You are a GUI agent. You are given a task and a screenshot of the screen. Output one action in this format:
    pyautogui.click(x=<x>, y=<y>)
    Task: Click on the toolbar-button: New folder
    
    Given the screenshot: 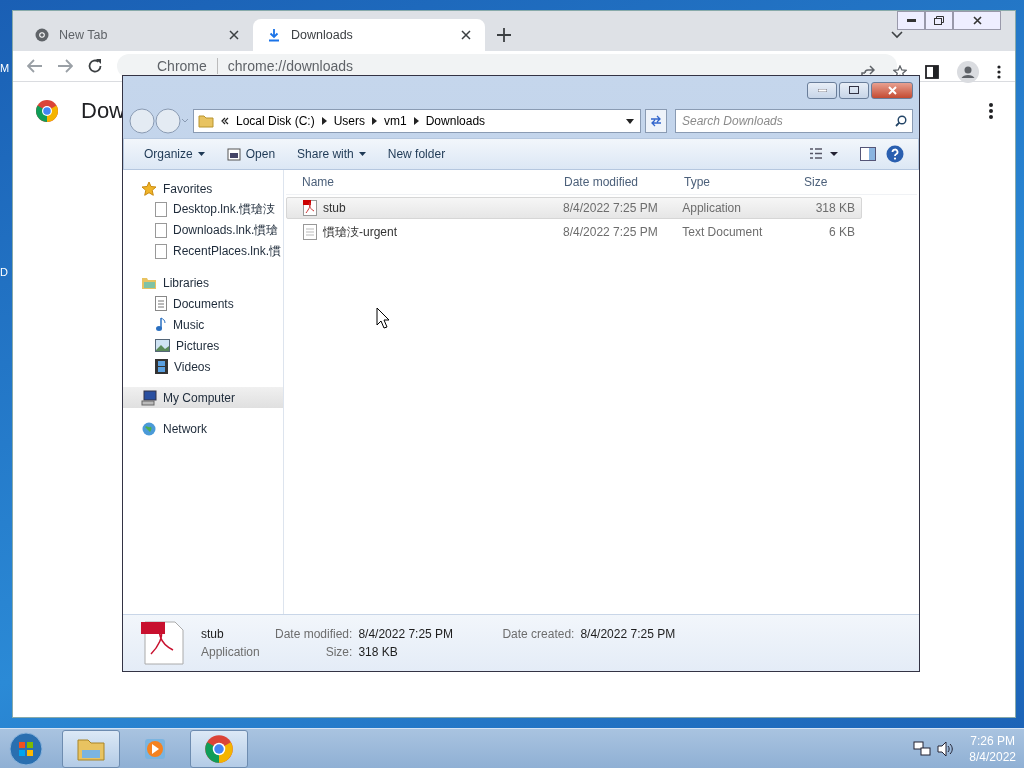 What is the action you would take?
    pyautogui.click(x=416, y=154)
    